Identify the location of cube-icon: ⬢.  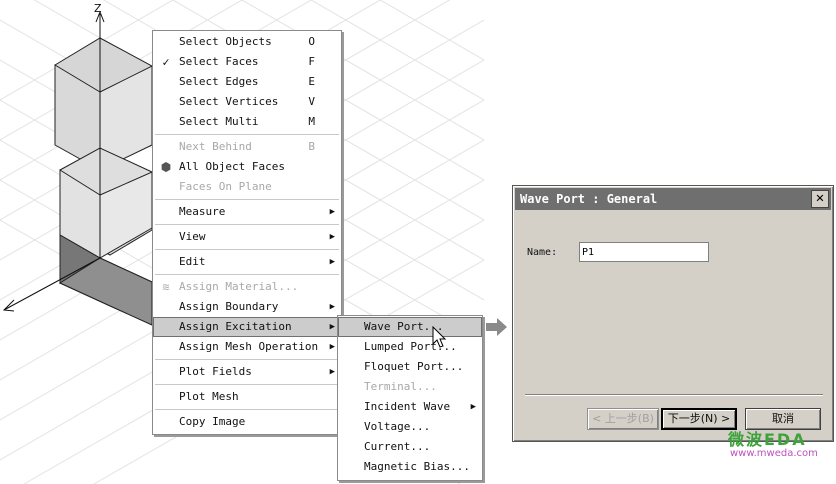
(166, 167).